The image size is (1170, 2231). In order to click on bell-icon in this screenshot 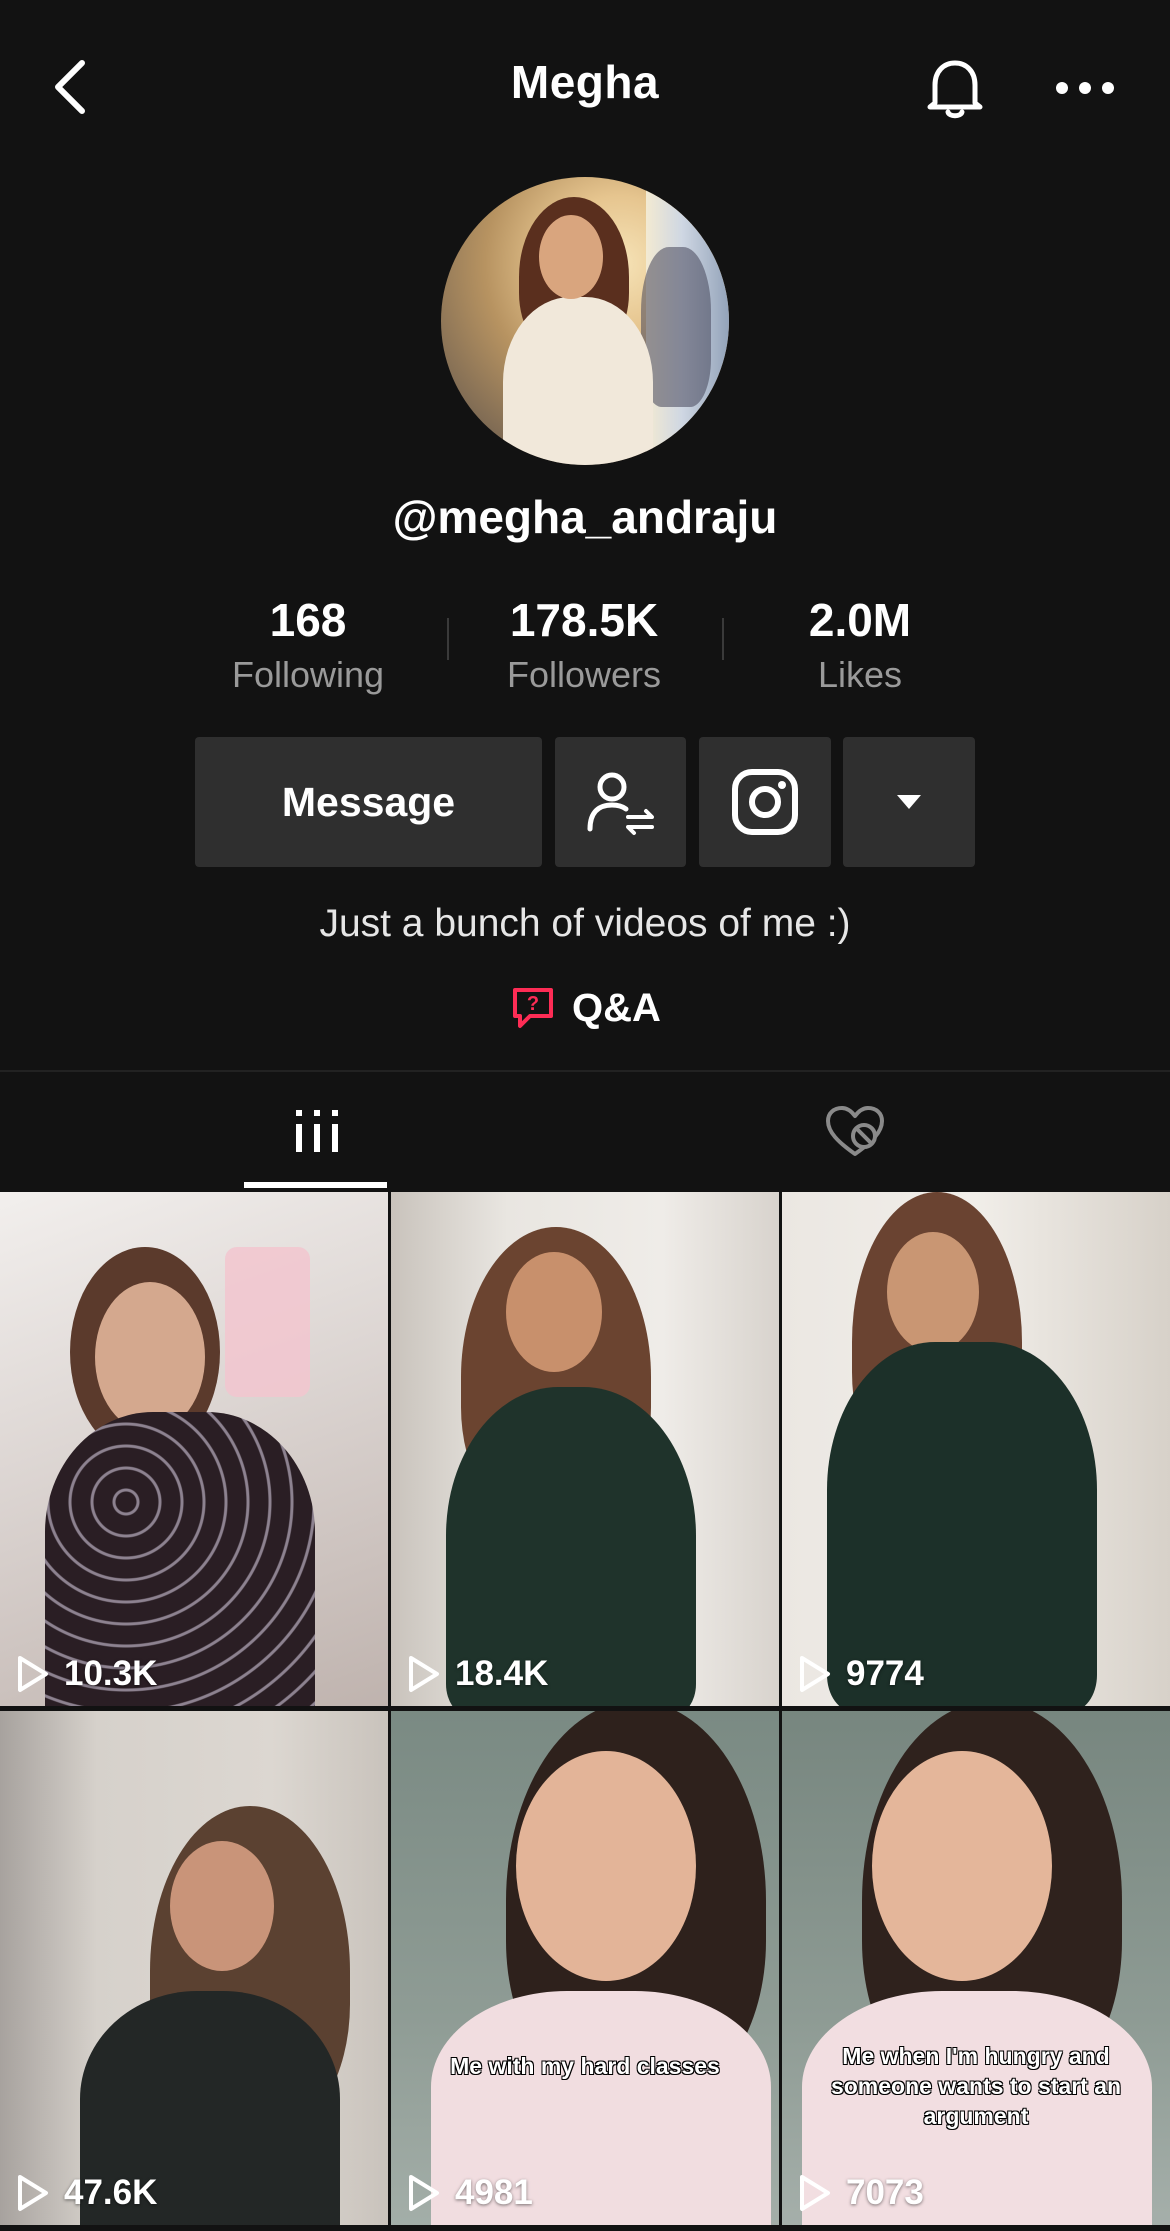, I will do `click(955, 89)`.